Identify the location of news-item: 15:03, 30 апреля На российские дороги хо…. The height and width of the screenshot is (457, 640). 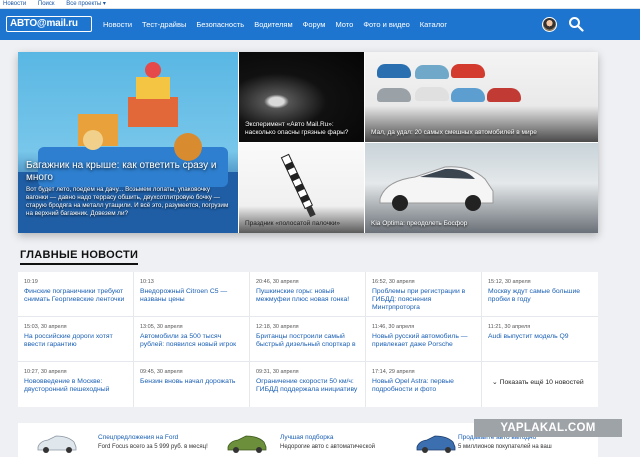
(76, 339).